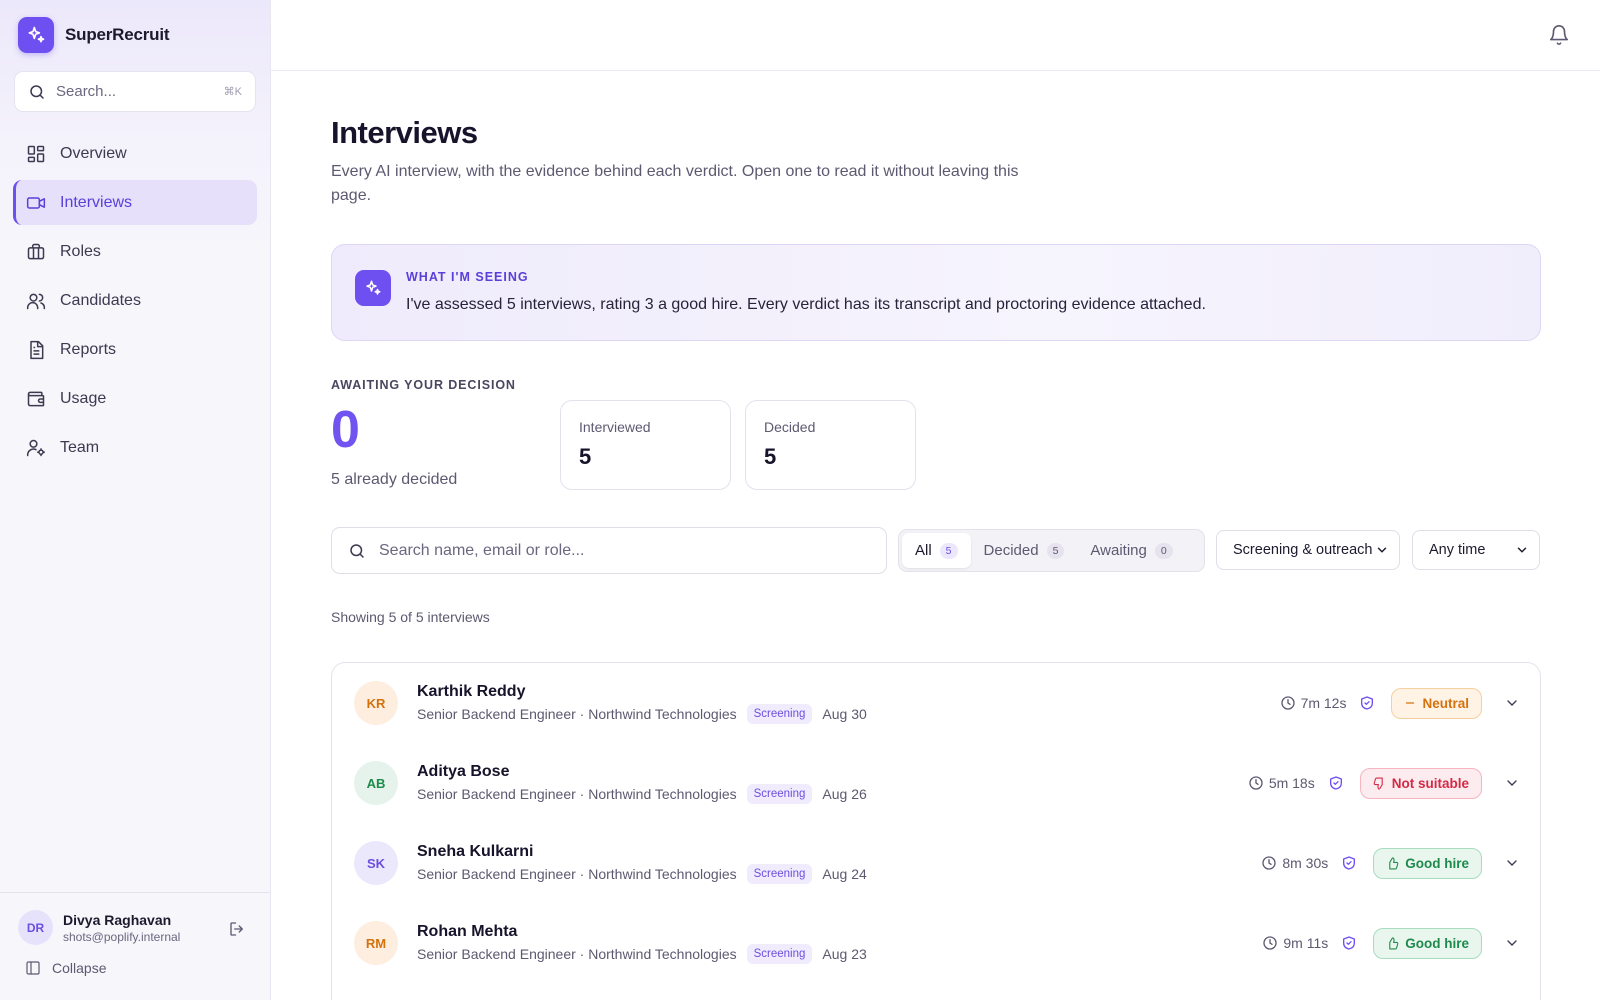 This screenshot has width=1600, height=1000. Describe the element at coordinates (844, 794) in the screenshot. I see `interview-date: Aug 26` at that location.